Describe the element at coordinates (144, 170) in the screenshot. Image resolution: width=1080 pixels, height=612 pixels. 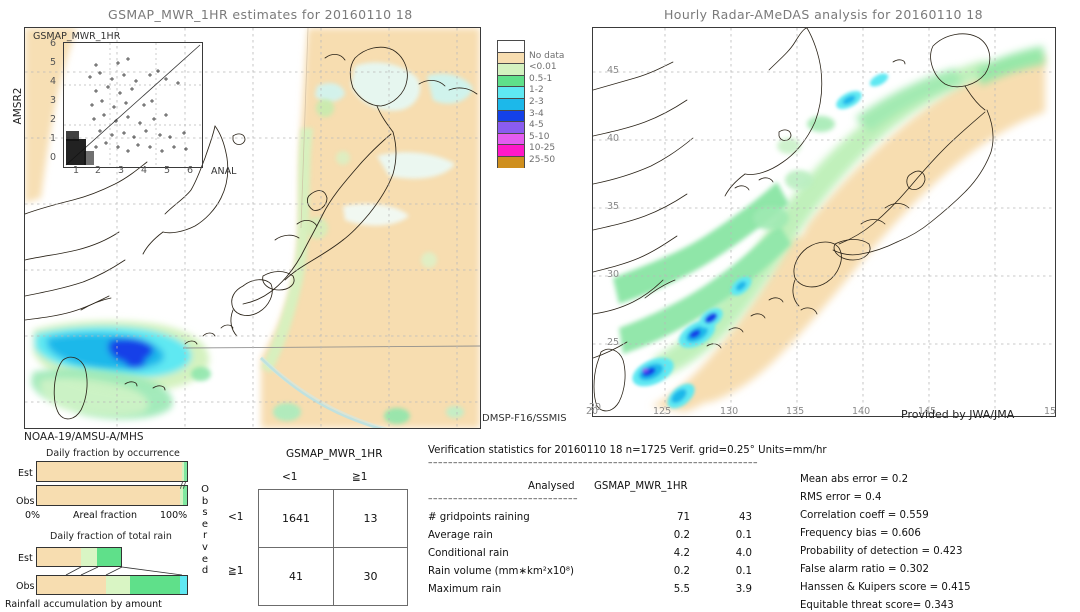
I see `inset-xtick-4: 4` at that location.